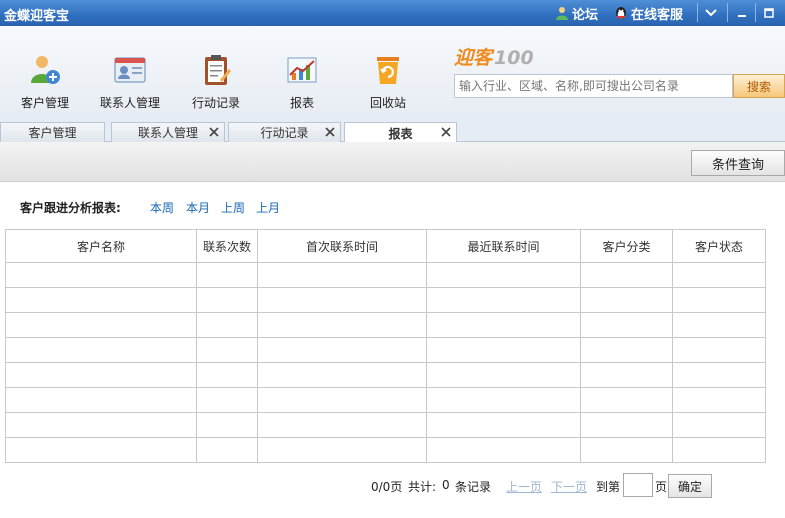 The height and width of the screenshot is (518, 785). I want to click on toolbar-customer-management: 客户管理, so click(45, 82).